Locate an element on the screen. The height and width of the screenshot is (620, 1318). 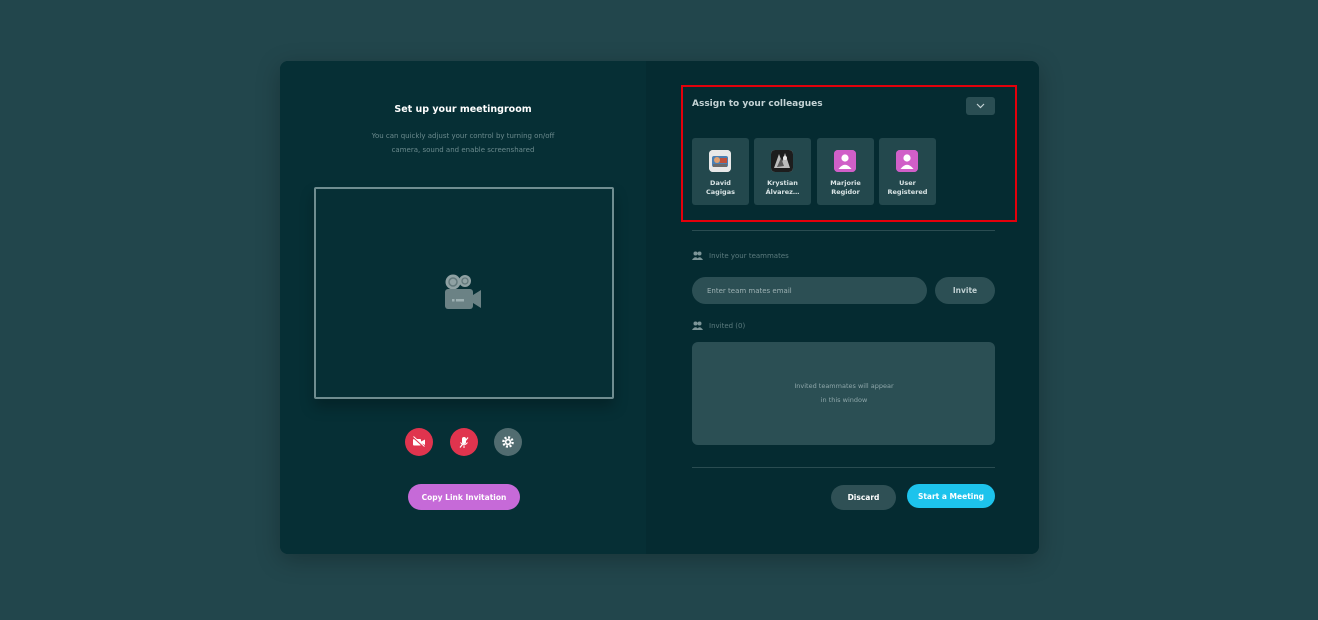
colleague-first-name: Krystian is located at coordinates (782, 183).